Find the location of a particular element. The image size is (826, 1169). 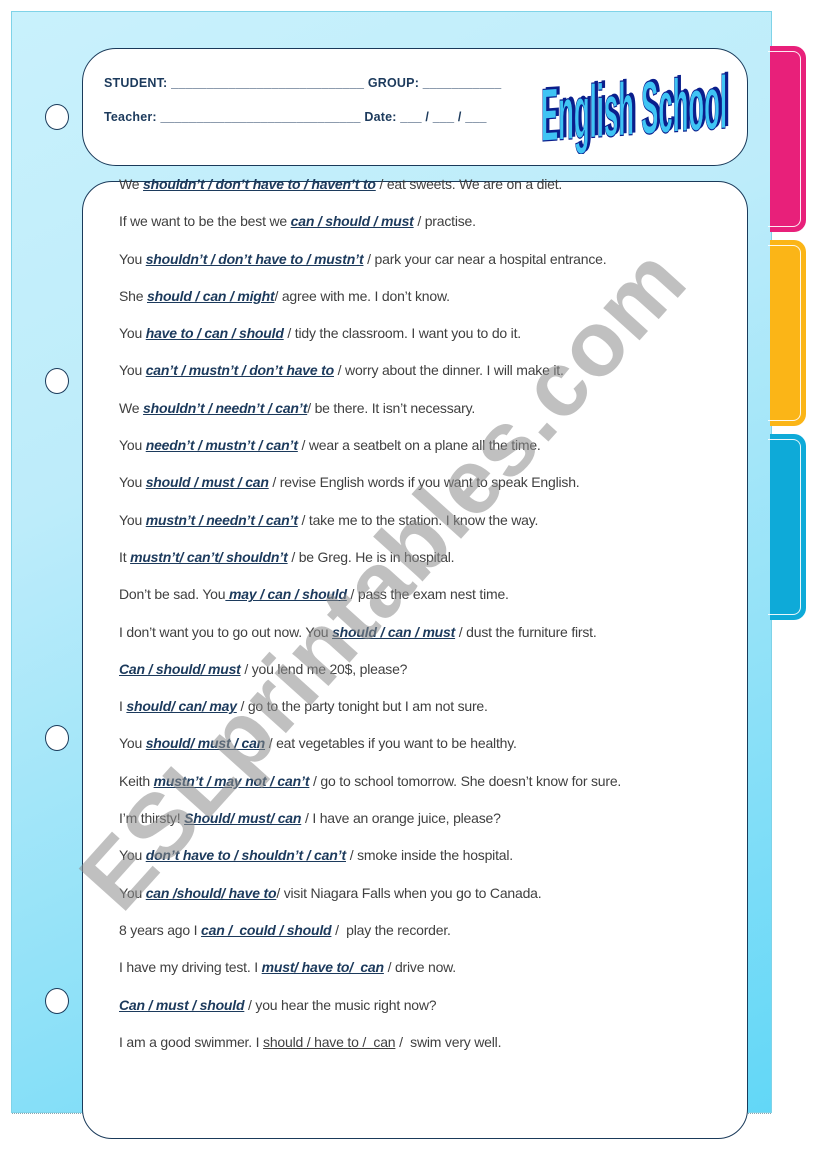

modal-choices: may / can / should is located at coordinates (286, 594).